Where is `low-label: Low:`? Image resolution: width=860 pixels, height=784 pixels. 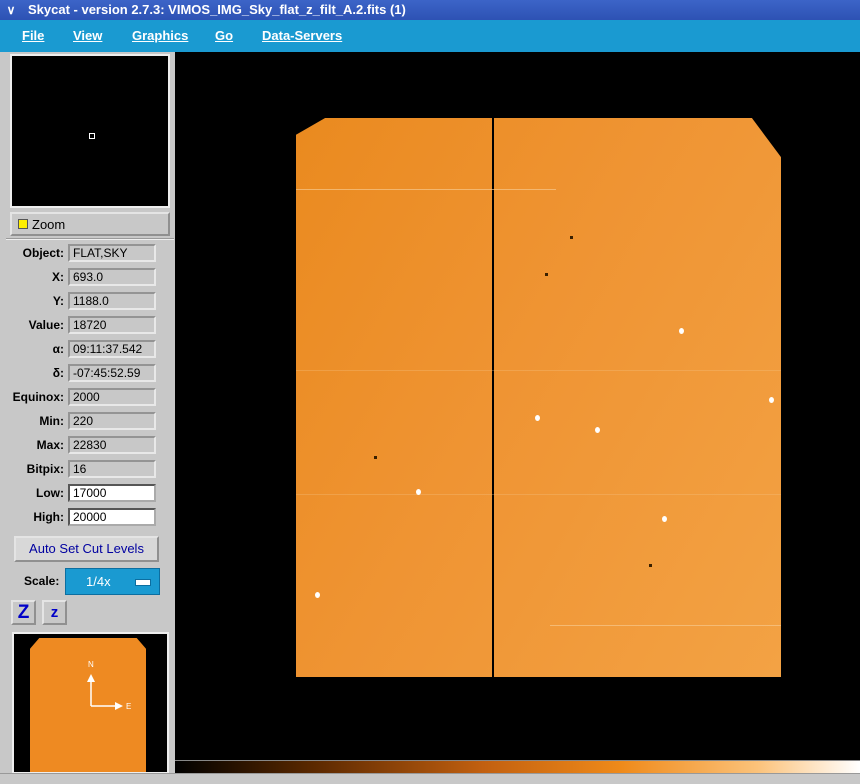
low-label: Low: is located at coordinates (50, 493).